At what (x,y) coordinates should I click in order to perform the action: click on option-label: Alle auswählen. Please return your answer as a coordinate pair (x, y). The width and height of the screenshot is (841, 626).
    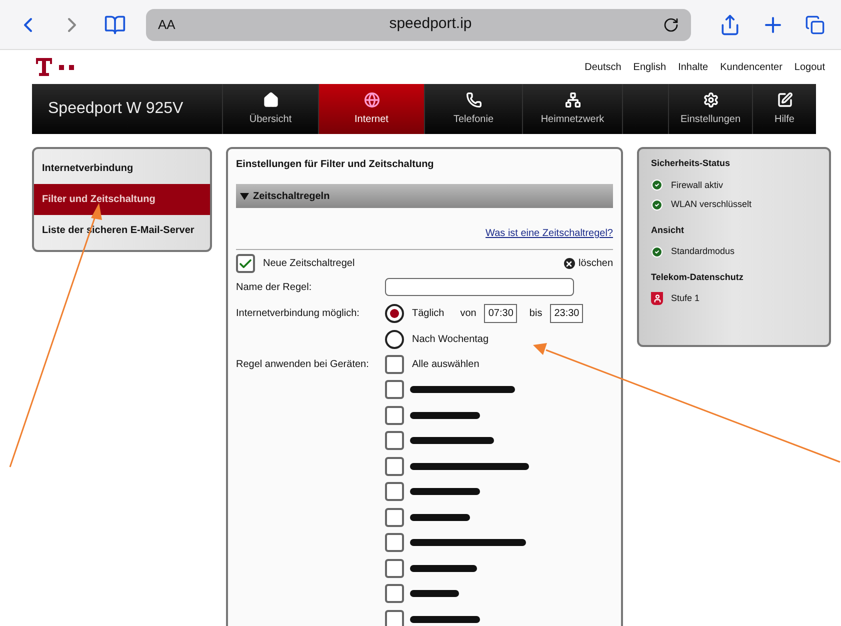
    Looking at the image, I should click on (446, 365).